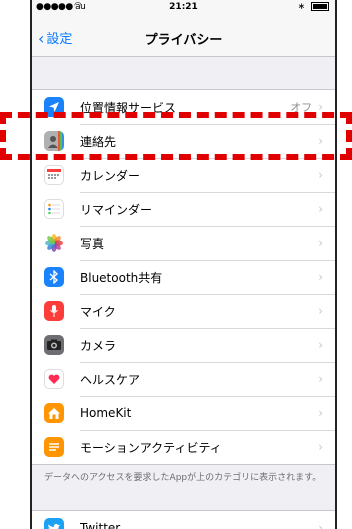 This screenshot has height=529, width=352. What do you see at coordinates (183, 40) in the screenshot?
I see `page-title: プライバシー` at bounding box center [183, 40].